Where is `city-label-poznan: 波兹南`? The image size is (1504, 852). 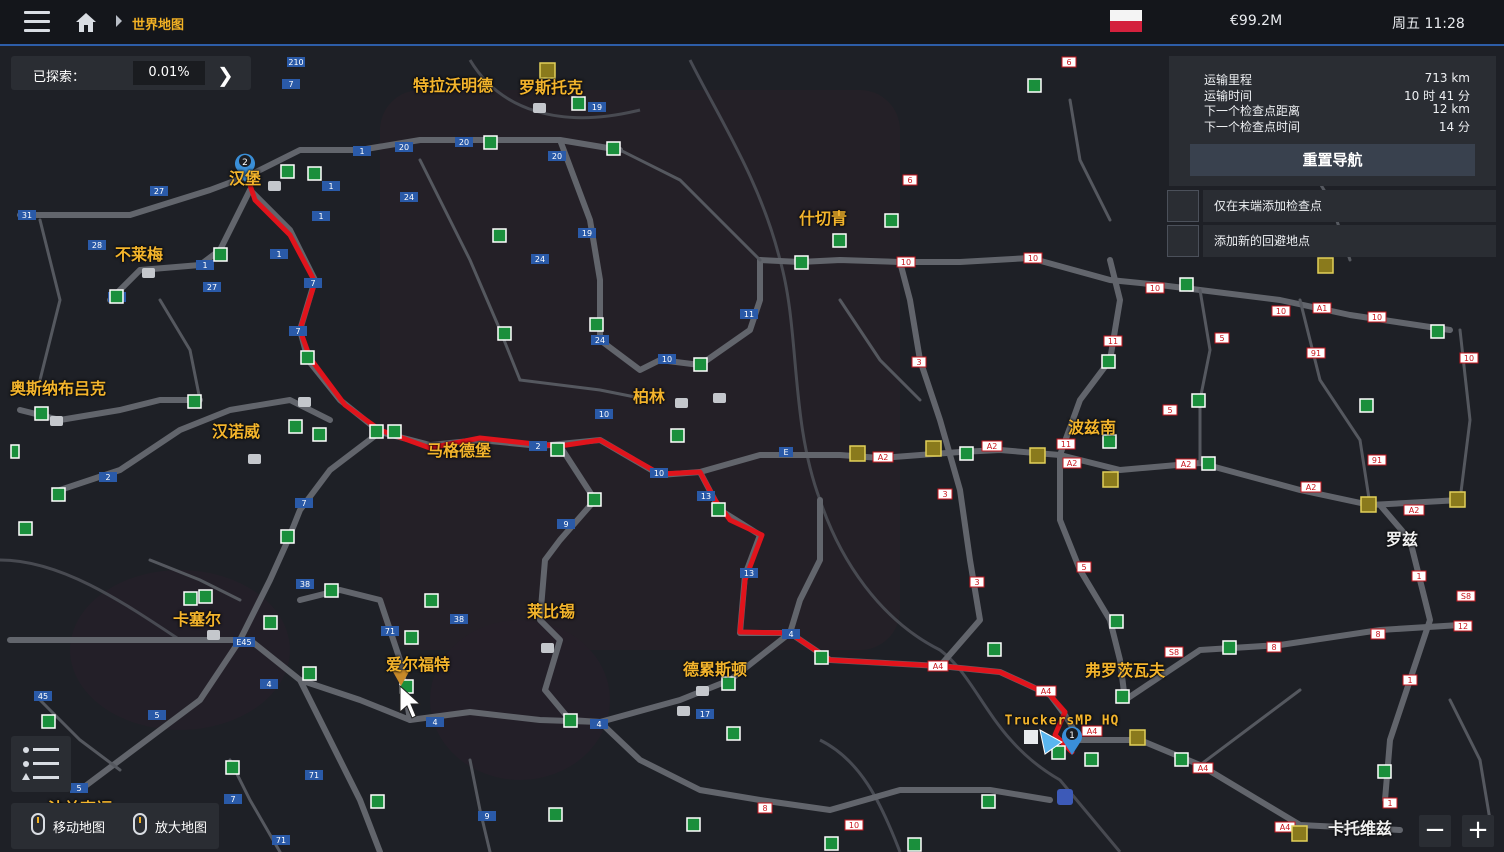 city-label-poznan: 波兹南 is located at coordinates (1092, 426).